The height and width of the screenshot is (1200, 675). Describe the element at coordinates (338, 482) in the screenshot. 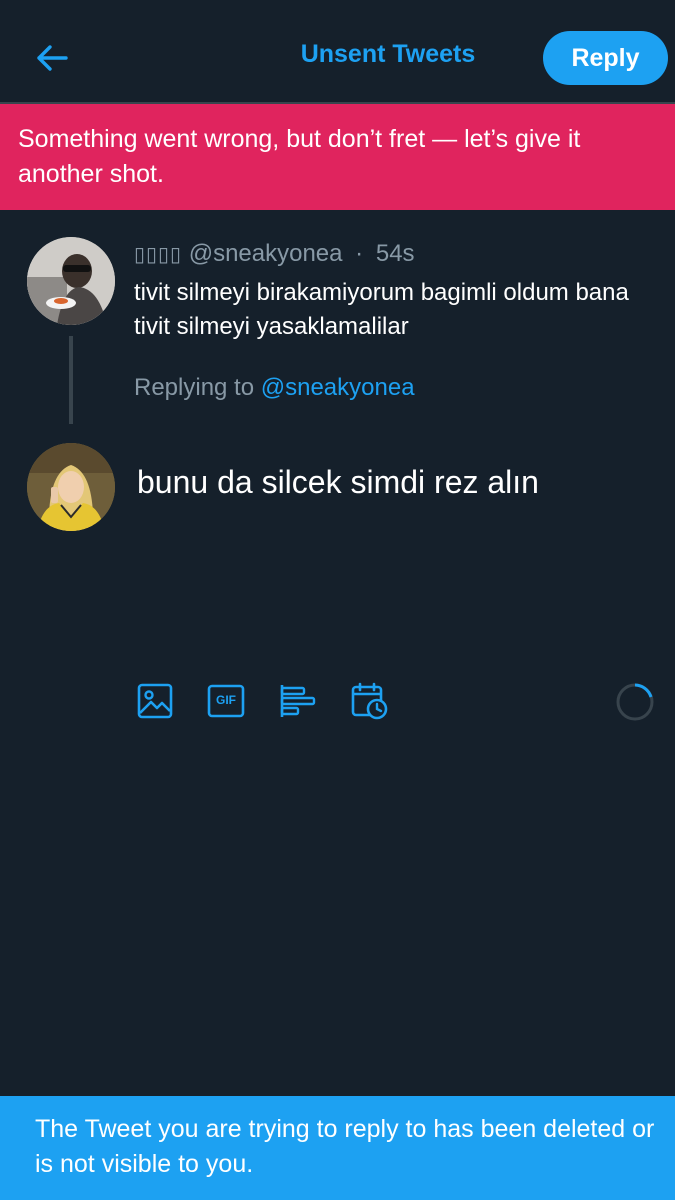

I see `compose-input: bunu da silcek simdi rez alın` at that location.